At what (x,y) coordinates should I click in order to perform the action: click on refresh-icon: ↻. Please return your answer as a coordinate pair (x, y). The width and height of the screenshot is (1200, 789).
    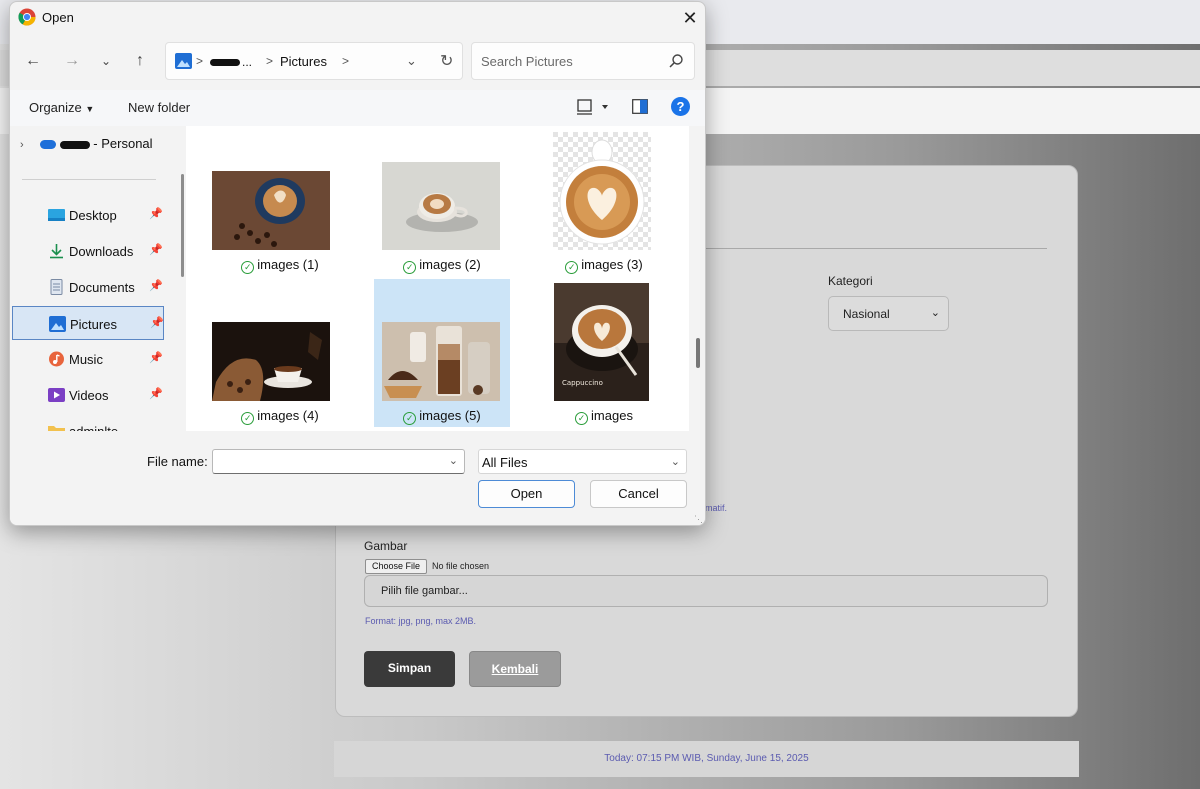
    Looking at the image, I should click on (446, 61).